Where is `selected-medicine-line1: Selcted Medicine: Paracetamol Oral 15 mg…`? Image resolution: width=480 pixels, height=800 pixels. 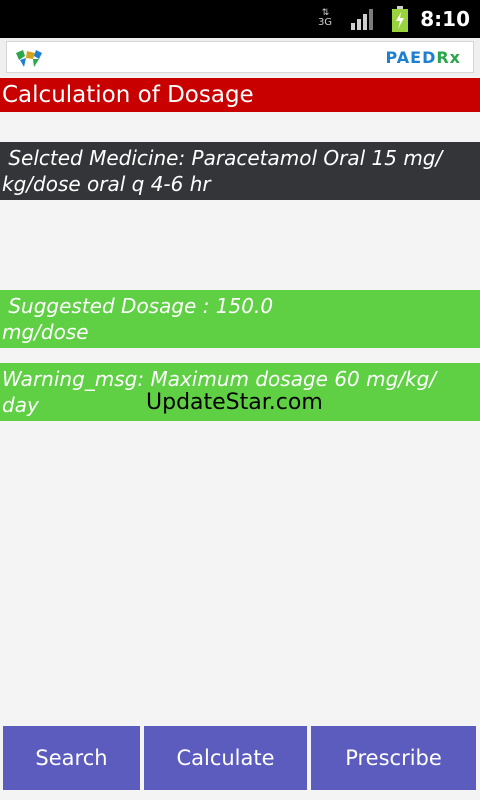
selected-medicine-line1: Selcted Medicine: Paracetamol Oral 15 mg… is located at coordinates (222, 158).